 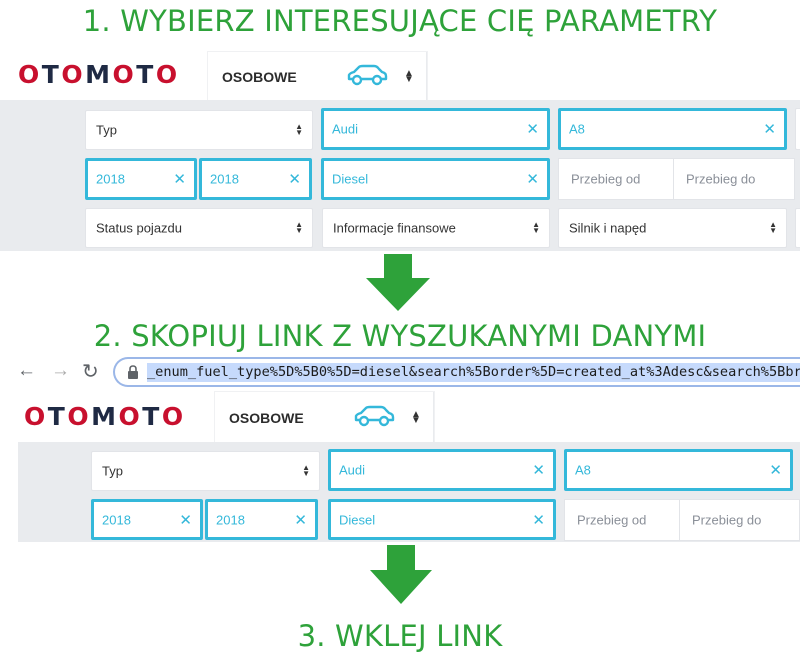 I want to click on vehicle-status-select: Status pojazdu ▲ ▼, so click(x=199, y=228).